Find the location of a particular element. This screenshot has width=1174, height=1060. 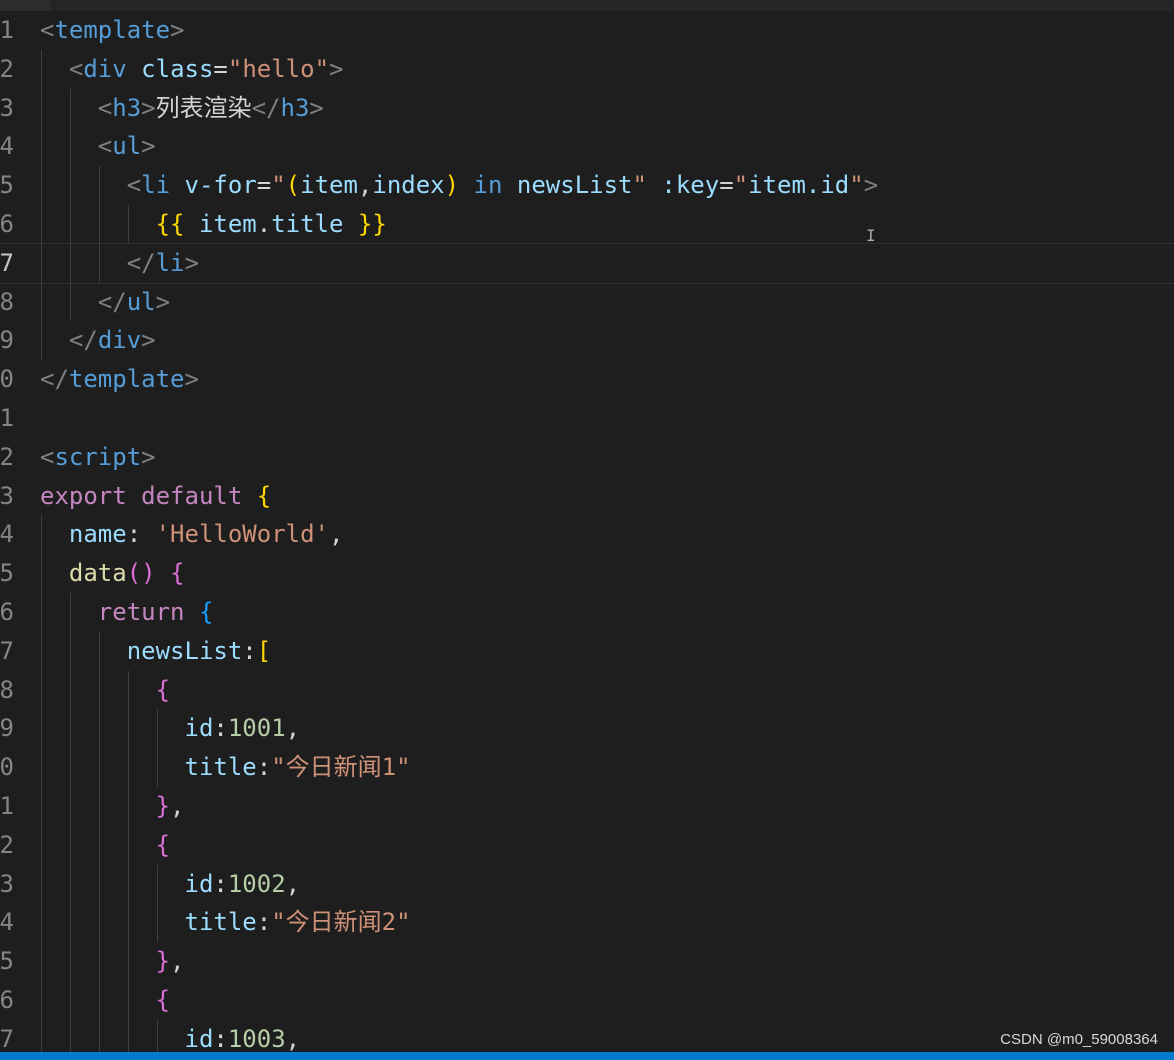

code-line: 2 <script> is located at coordinates (587, 457).